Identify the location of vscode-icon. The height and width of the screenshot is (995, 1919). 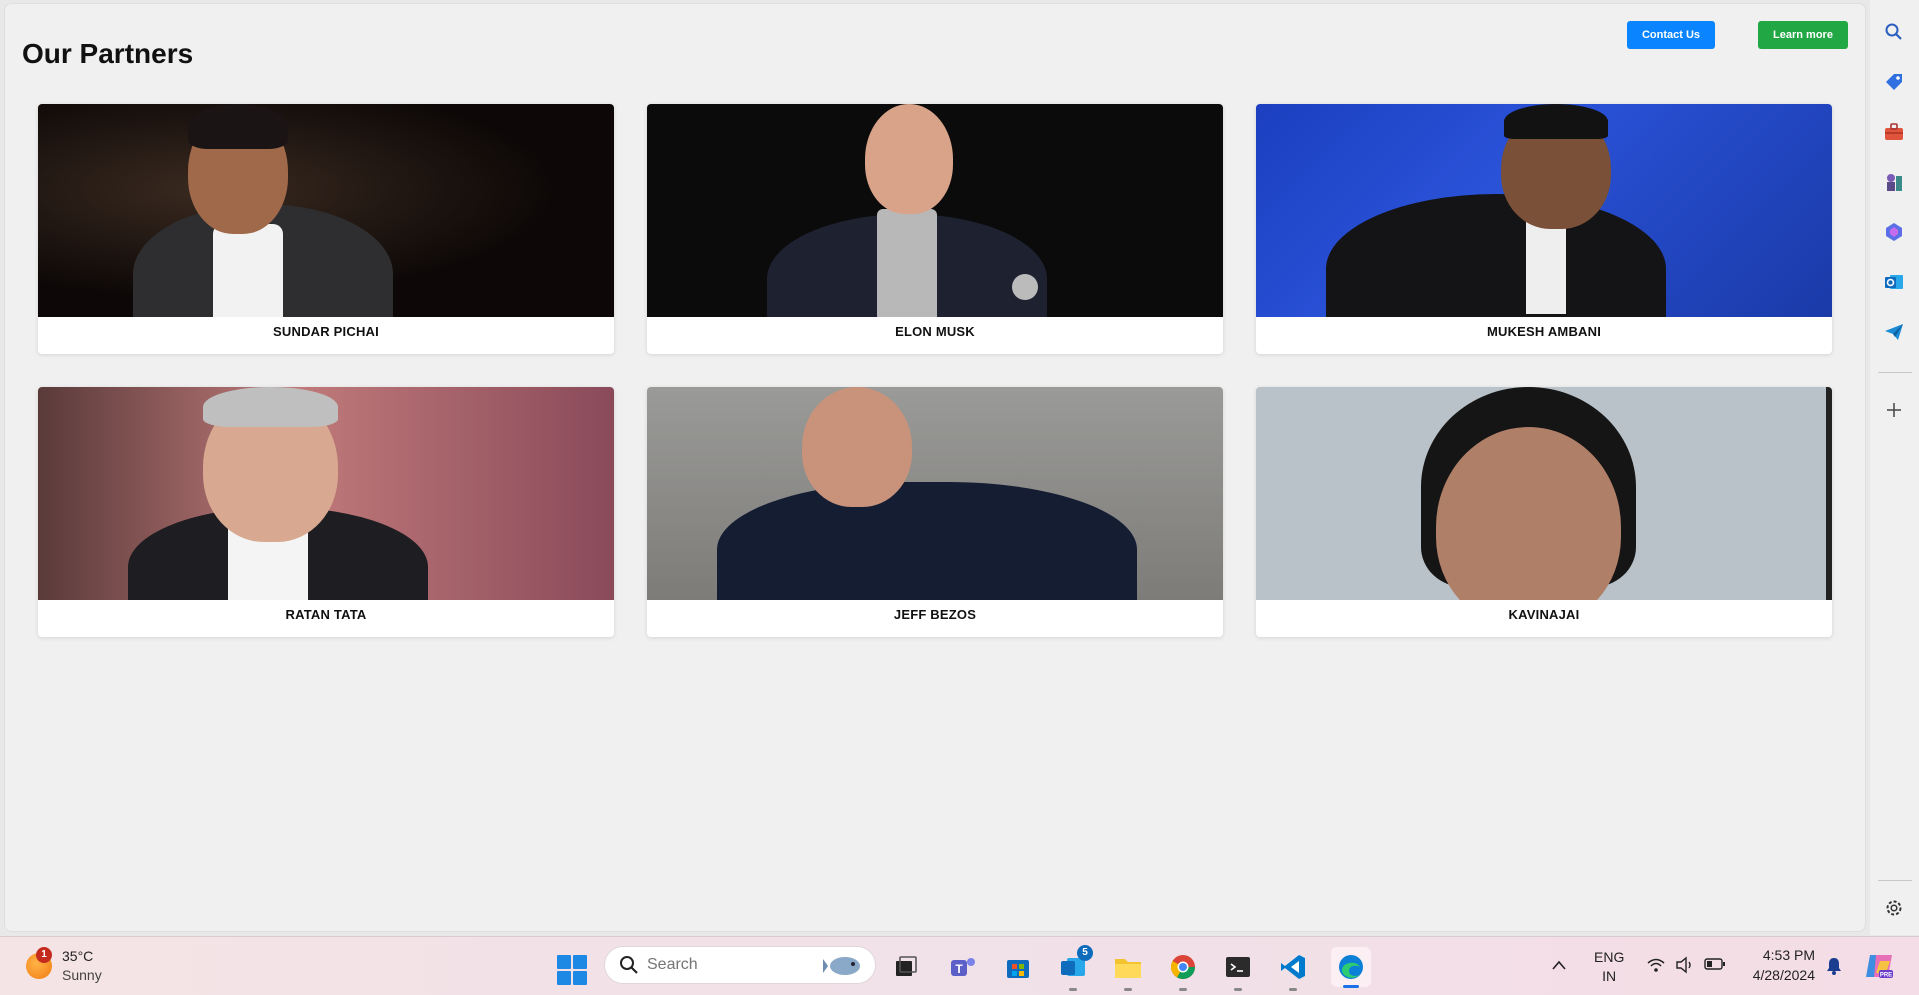
(1293, 971).